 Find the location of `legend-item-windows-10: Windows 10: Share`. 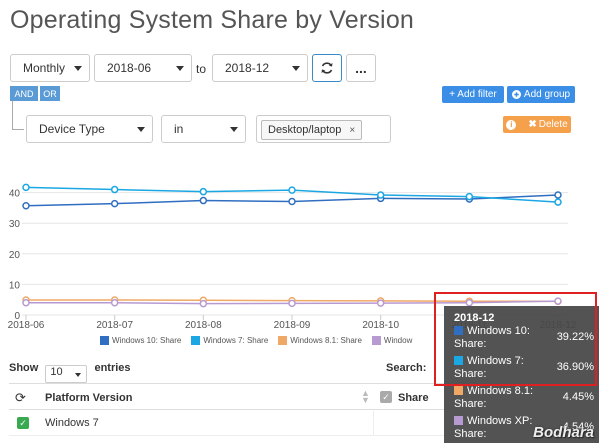

legend-item-windows-10: Windows 10: Share is located at coordinates (140, 340).